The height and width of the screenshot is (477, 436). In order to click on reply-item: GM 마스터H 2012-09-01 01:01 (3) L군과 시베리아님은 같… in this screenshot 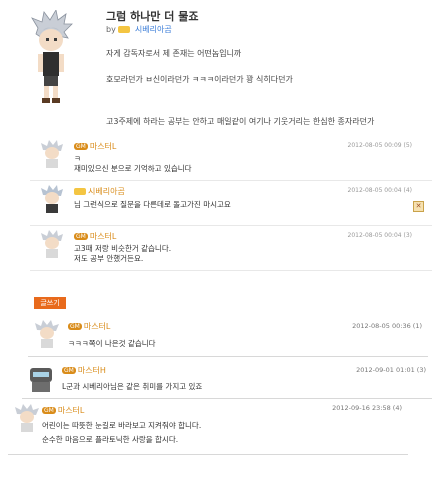, I will do `click(227, 379)`.